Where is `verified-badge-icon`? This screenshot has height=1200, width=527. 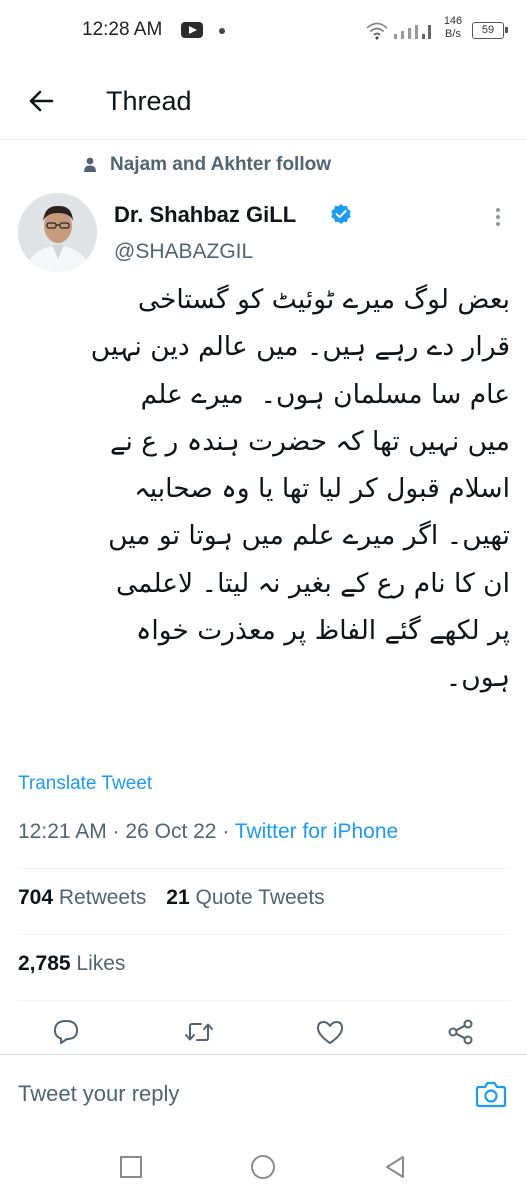
verified-badge-icon is located at coordinates (341, 214).